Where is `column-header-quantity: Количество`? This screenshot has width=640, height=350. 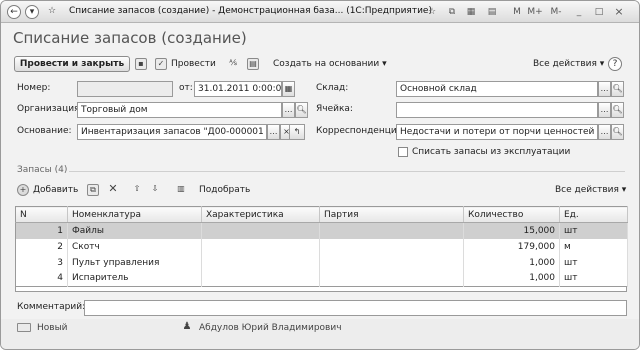 column-header-quantity: Количество is located at coordinates (511, 214).